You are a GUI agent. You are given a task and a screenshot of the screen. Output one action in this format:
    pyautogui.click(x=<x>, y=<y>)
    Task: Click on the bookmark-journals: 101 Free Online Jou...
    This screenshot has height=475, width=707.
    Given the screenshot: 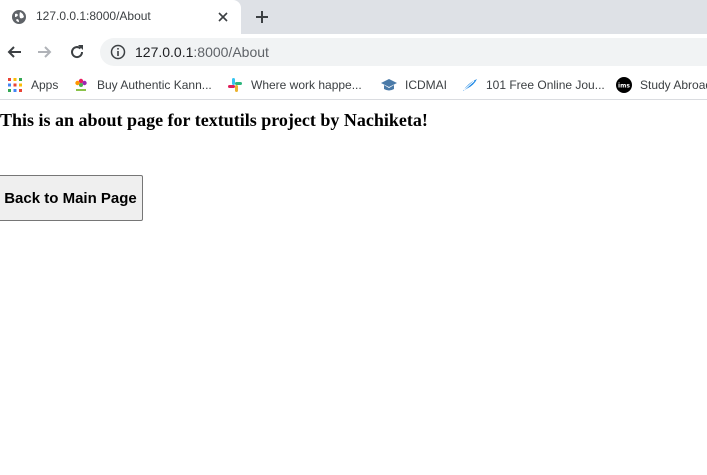 What is the action you would take?
    pyautogui.click(x=533, y=85)
    